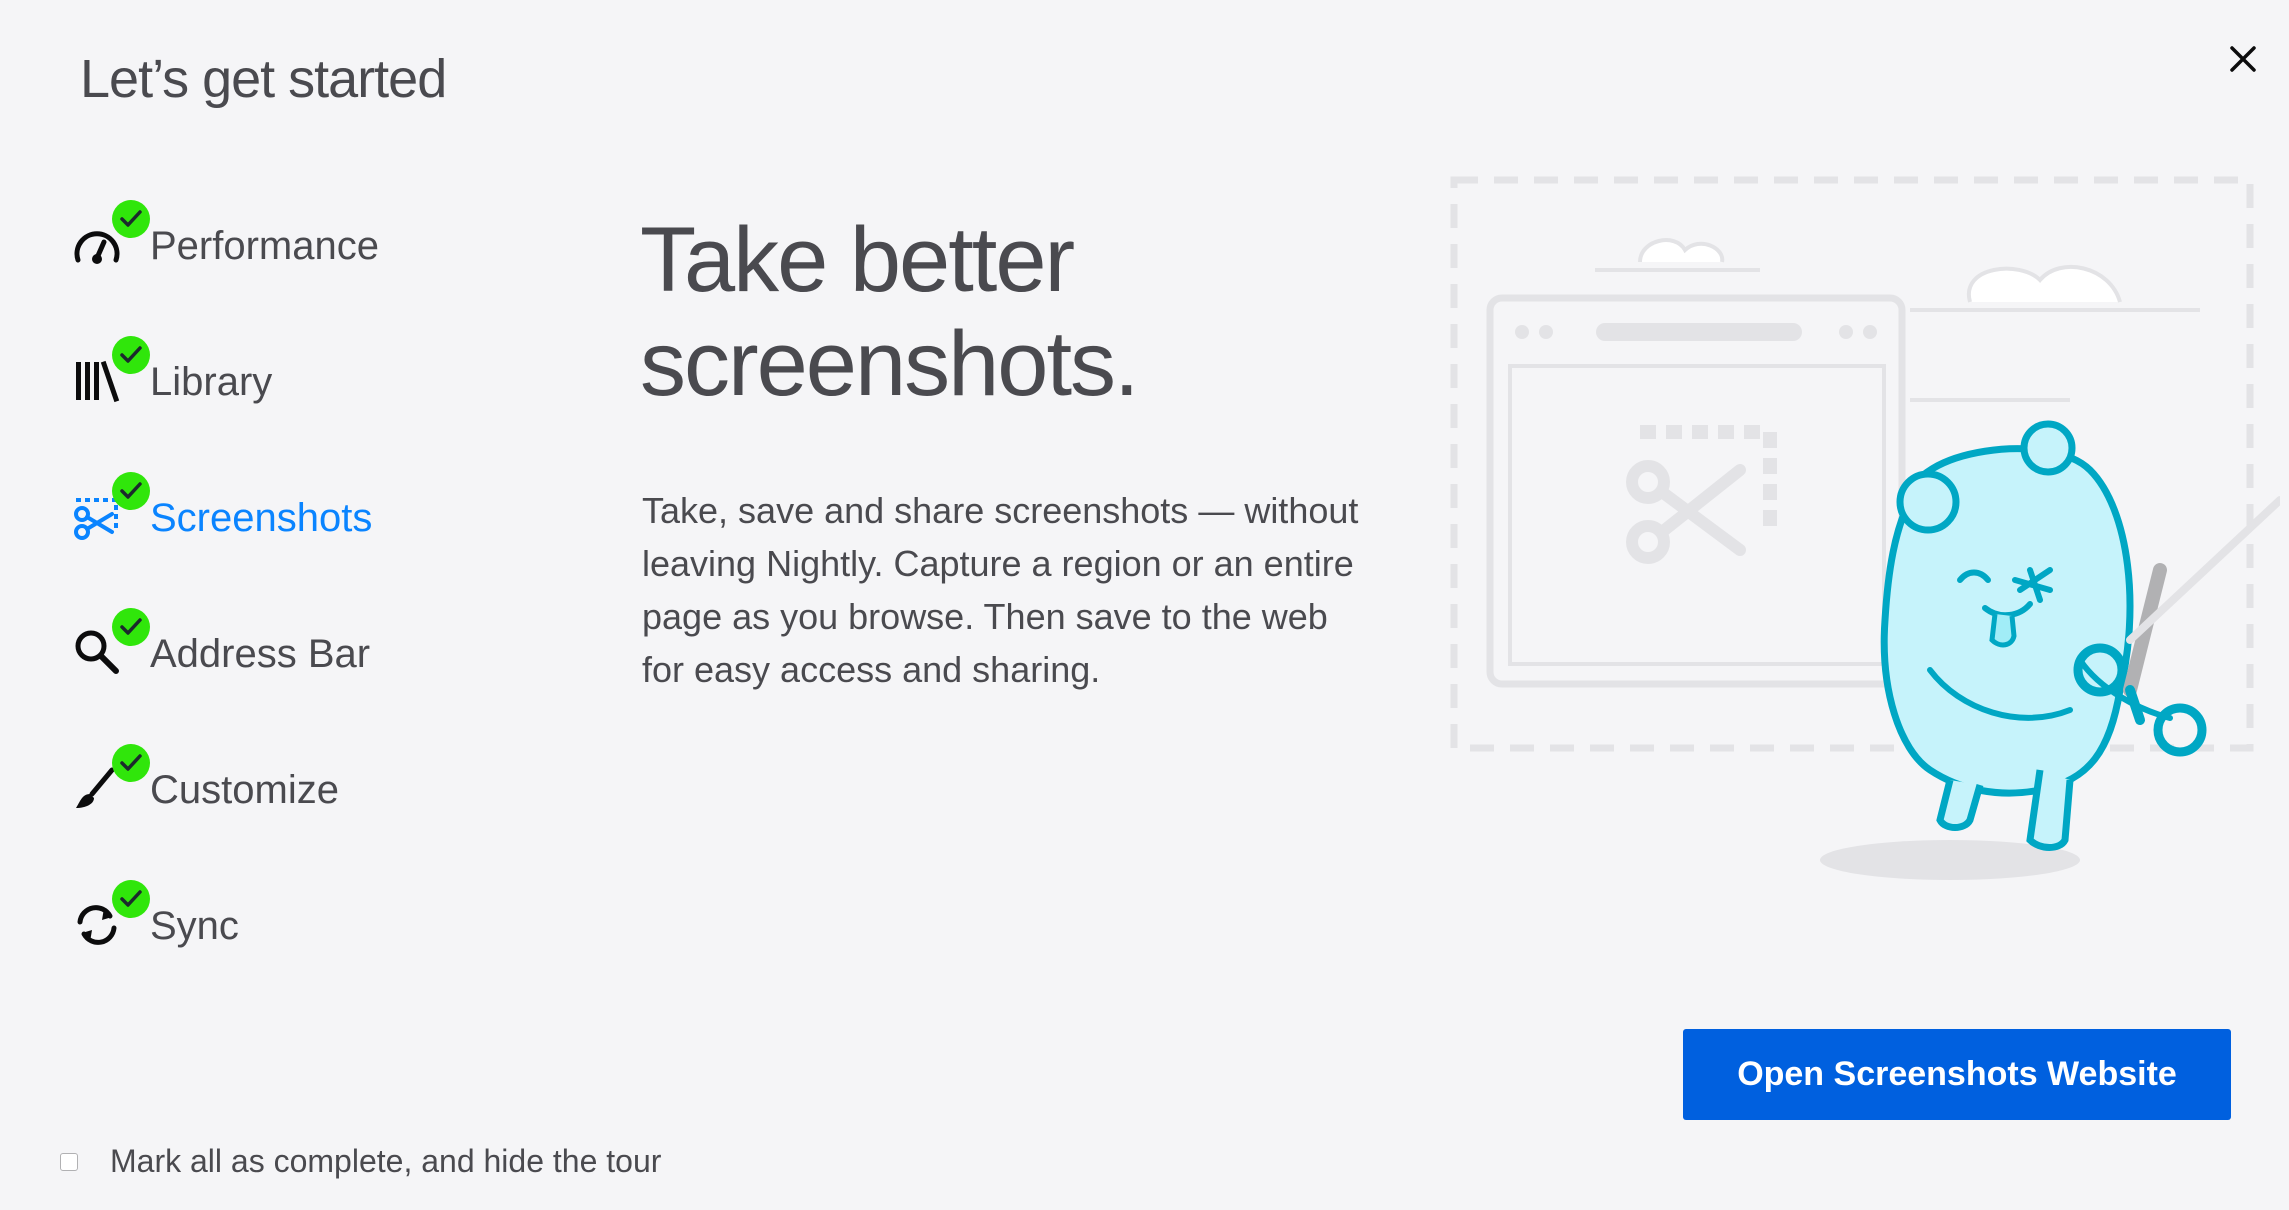  What do you see at coordinates (211, 381) in the screenshot?
I see `nav-item-label: Library` at bounding box center [211, 381].